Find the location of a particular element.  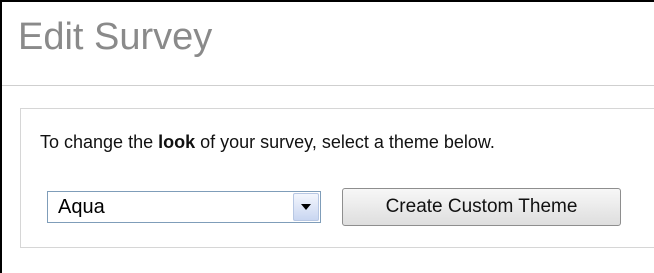

theme-select: Aqua is located at coordinates (184, 207).